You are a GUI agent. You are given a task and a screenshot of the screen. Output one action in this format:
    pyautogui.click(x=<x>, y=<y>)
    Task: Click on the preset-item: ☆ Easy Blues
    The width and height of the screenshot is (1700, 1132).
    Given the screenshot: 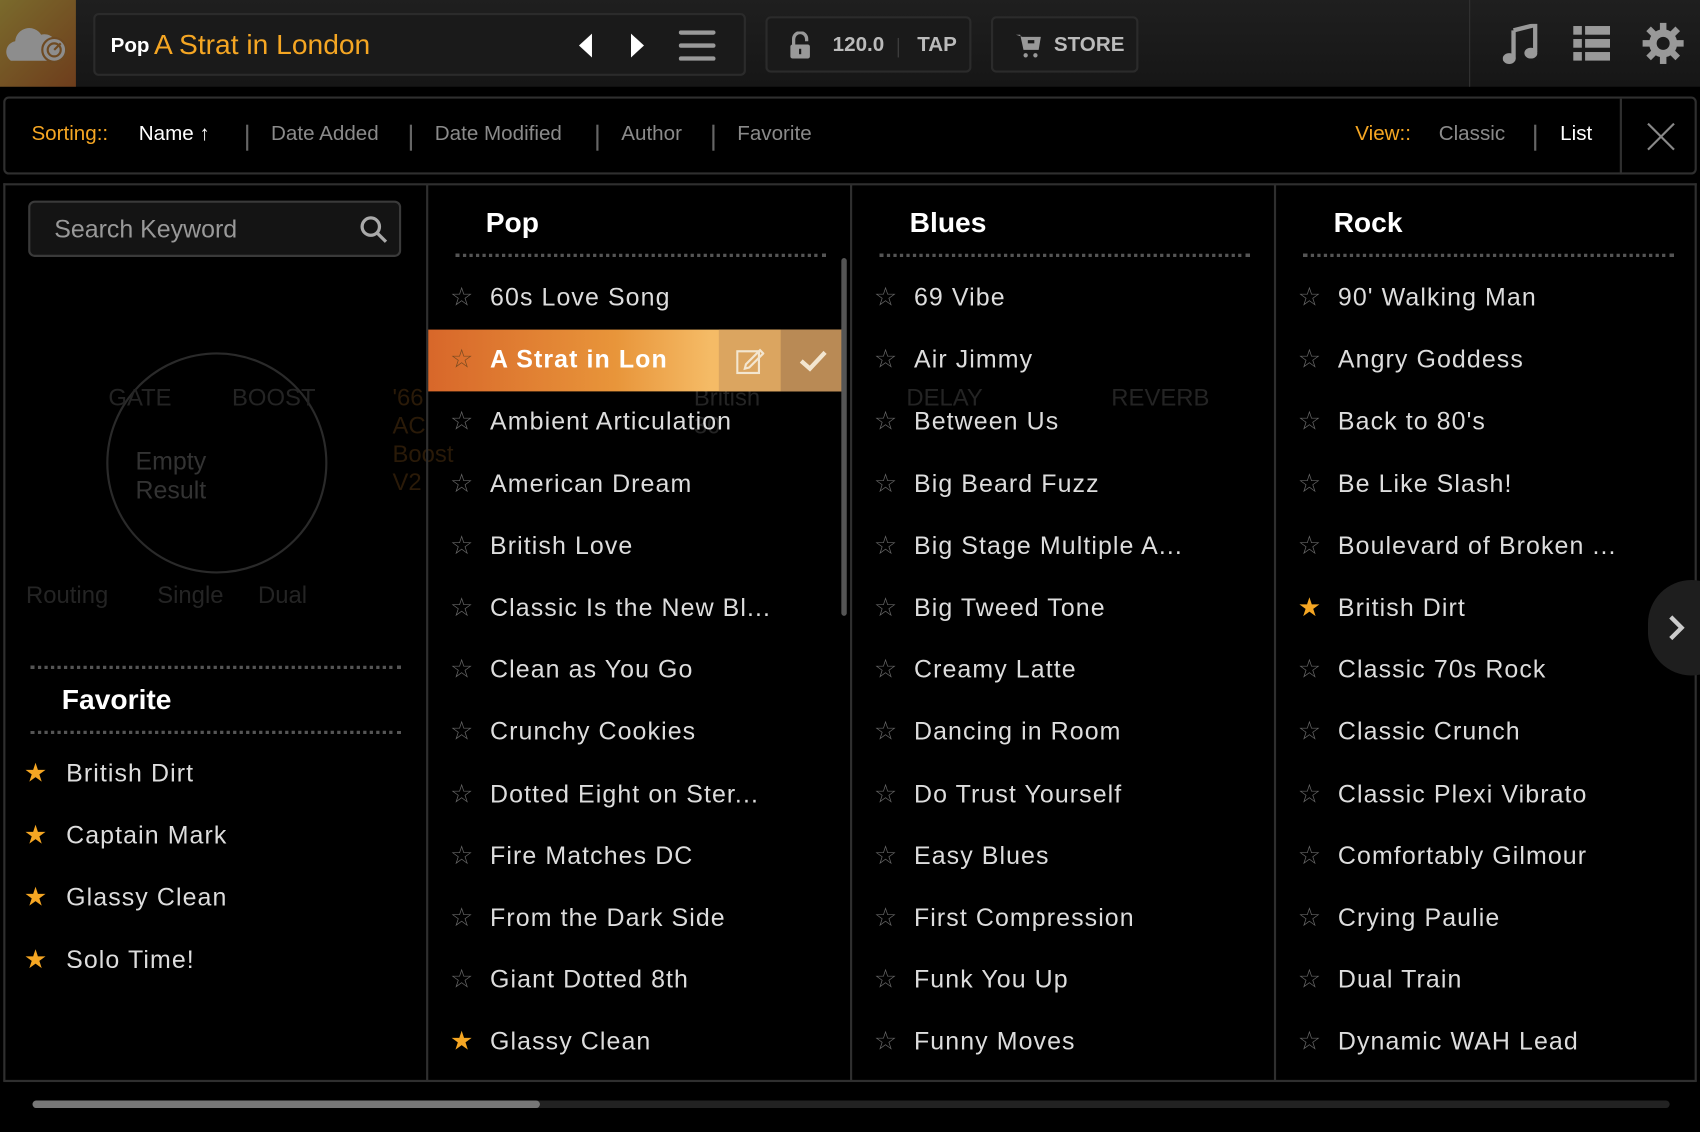 What is the action you would take?
    pyautogui.click(x=1064, y=857)
    